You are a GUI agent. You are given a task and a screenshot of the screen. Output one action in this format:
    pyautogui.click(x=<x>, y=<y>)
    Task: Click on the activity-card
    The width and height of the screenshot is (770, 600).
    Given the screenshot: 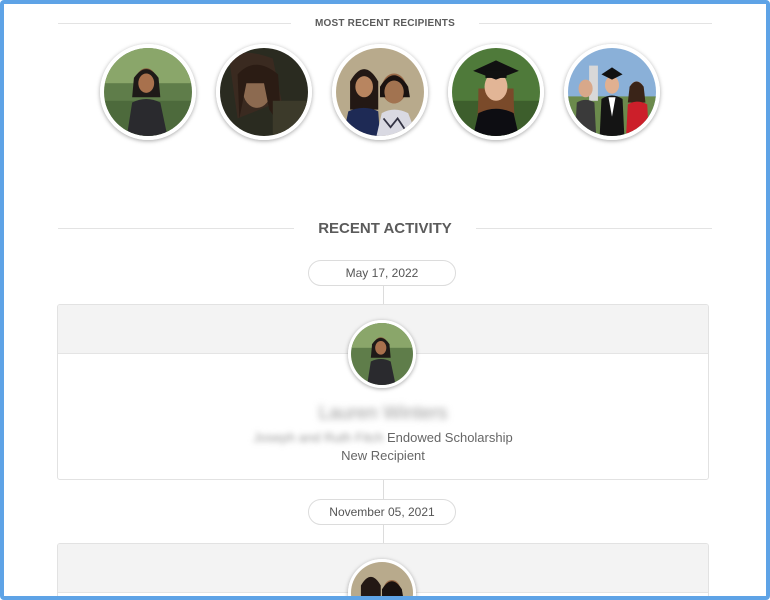 What is the action you would take?
    pyautogui.click(x=383, y=569)
    